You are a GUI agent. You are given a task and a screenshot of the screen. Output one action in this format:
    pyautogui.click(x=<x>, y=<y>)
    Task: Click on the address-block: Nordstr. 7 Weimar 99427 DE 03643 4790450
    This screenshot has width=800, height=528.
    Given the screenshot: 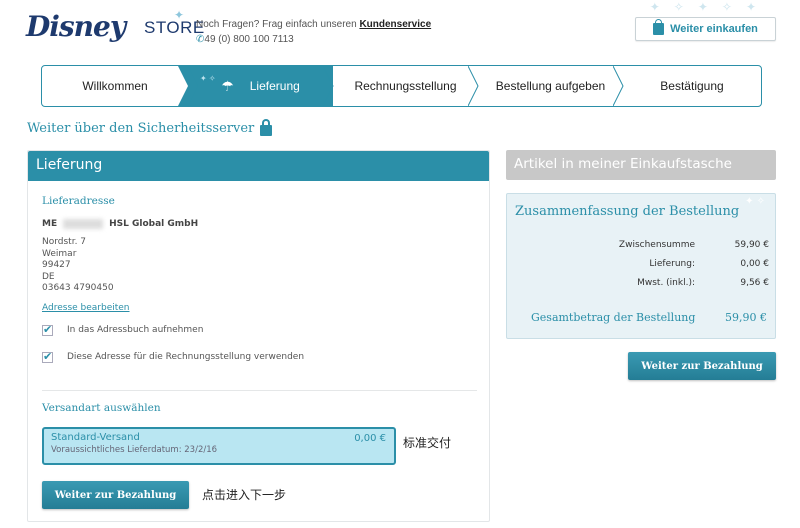 What is the action you would take?
    pyautogui.click(x=258, y=266)
    